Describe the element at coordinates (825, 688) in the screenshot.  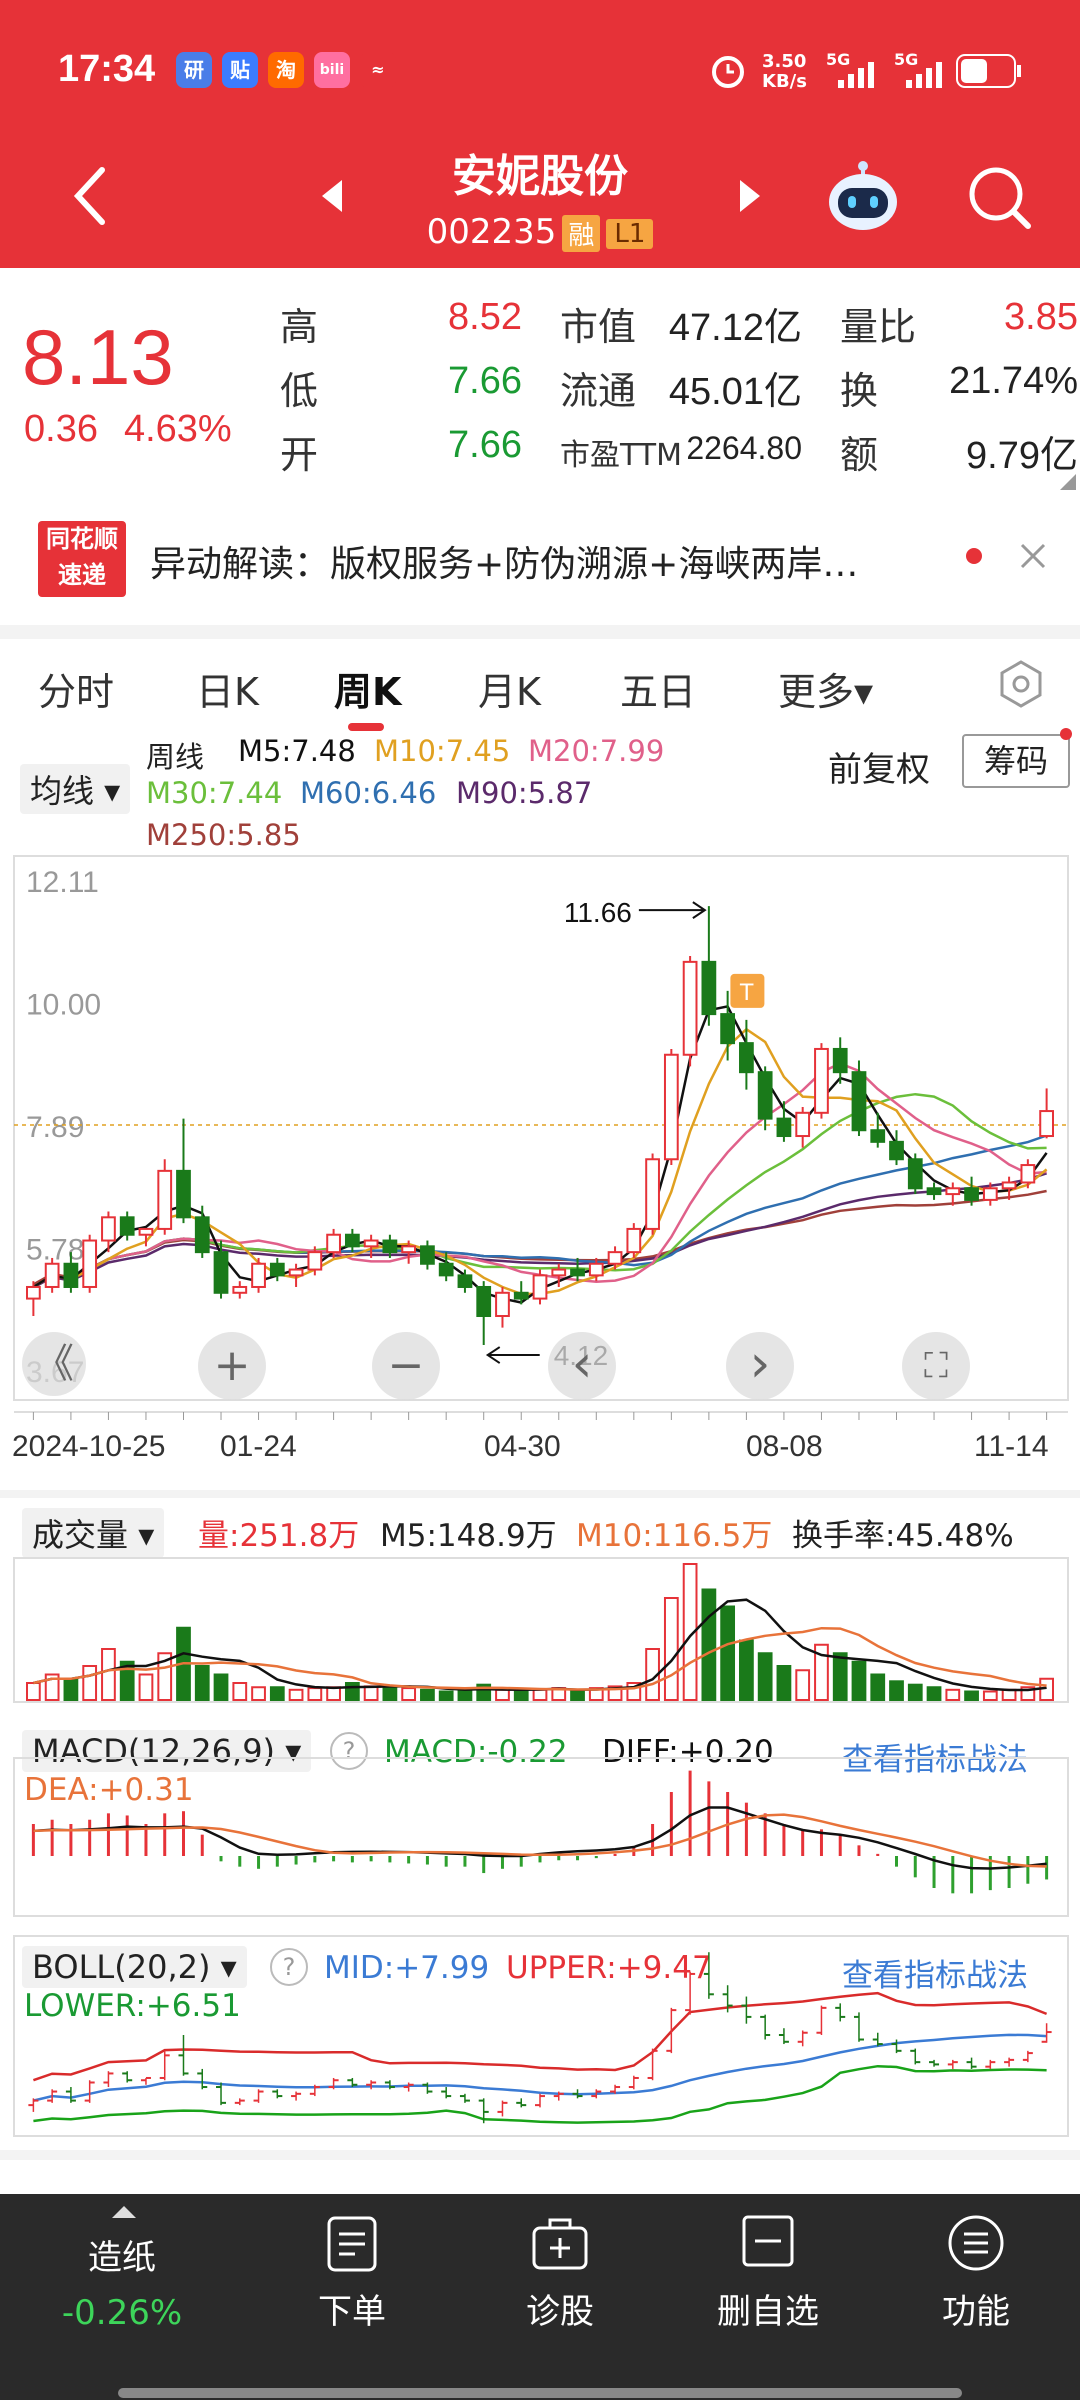
I see `tab-more: 更多▾` at that location.